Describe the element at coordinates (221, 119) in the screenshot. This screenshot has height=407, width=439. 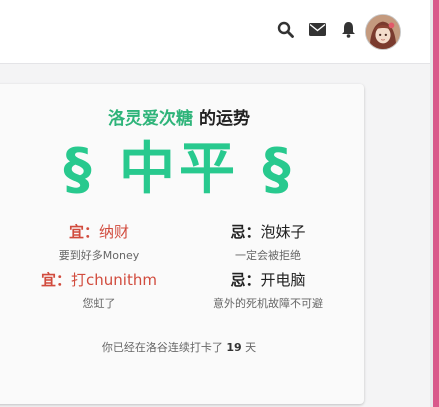
I see `title-suffix: 的运势` at that location.